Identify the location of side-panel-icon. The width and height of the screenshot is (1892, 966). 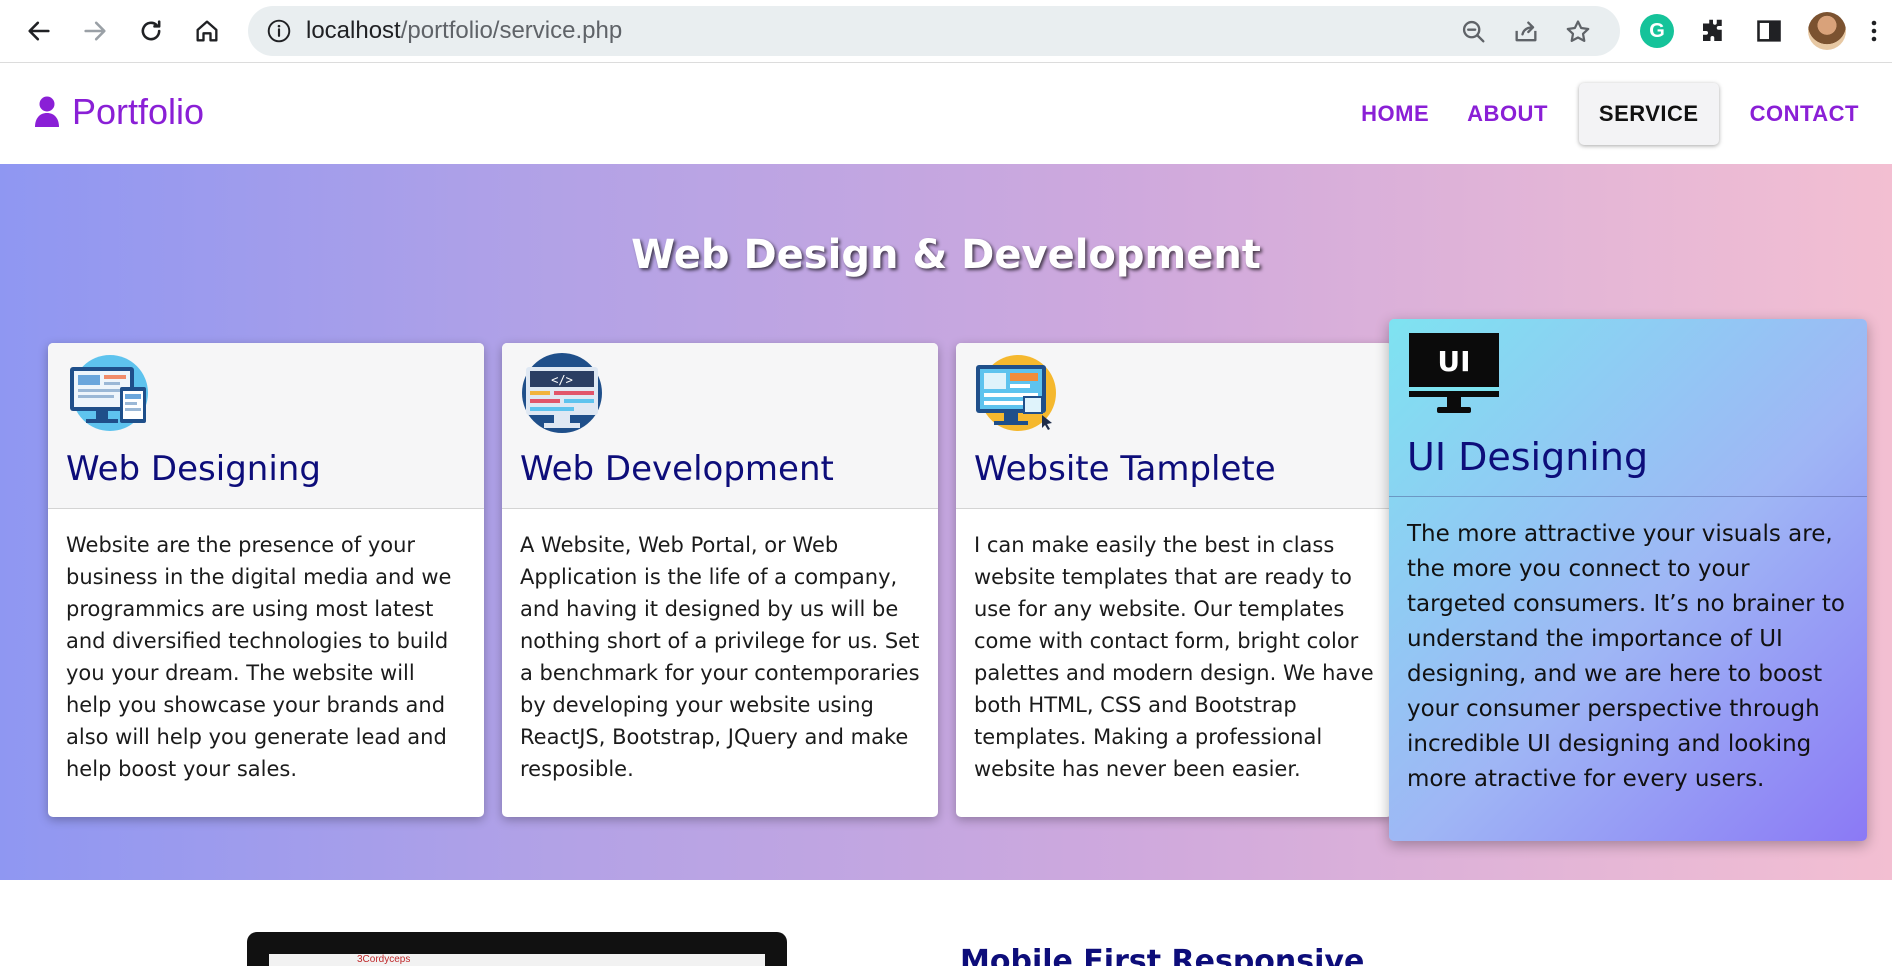
(1769, 31).